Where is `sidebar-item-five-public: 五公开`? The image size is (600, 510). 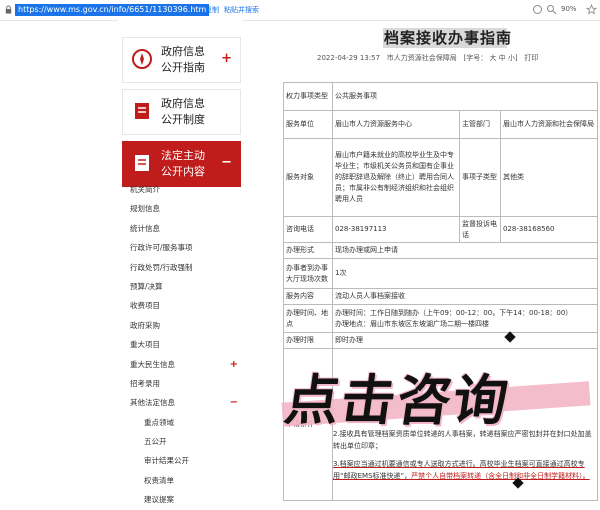 sidebar-item-five-public: 五公开 is located at coordinates (186, 441).